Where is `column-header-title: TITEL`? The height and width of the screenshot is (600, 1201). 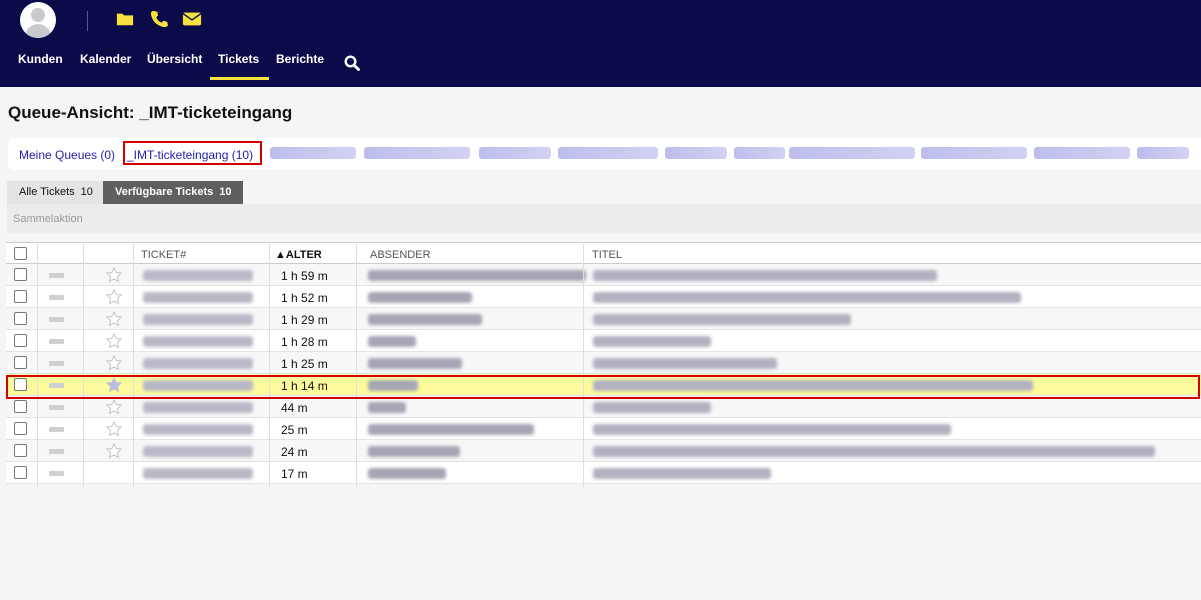 column-header-title: TITEL is located at coordinates (607, 255).